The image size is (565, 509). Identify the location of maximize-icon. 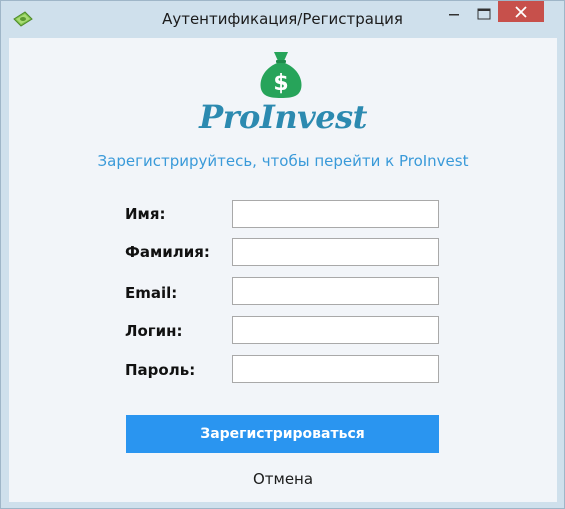
(484, 14).